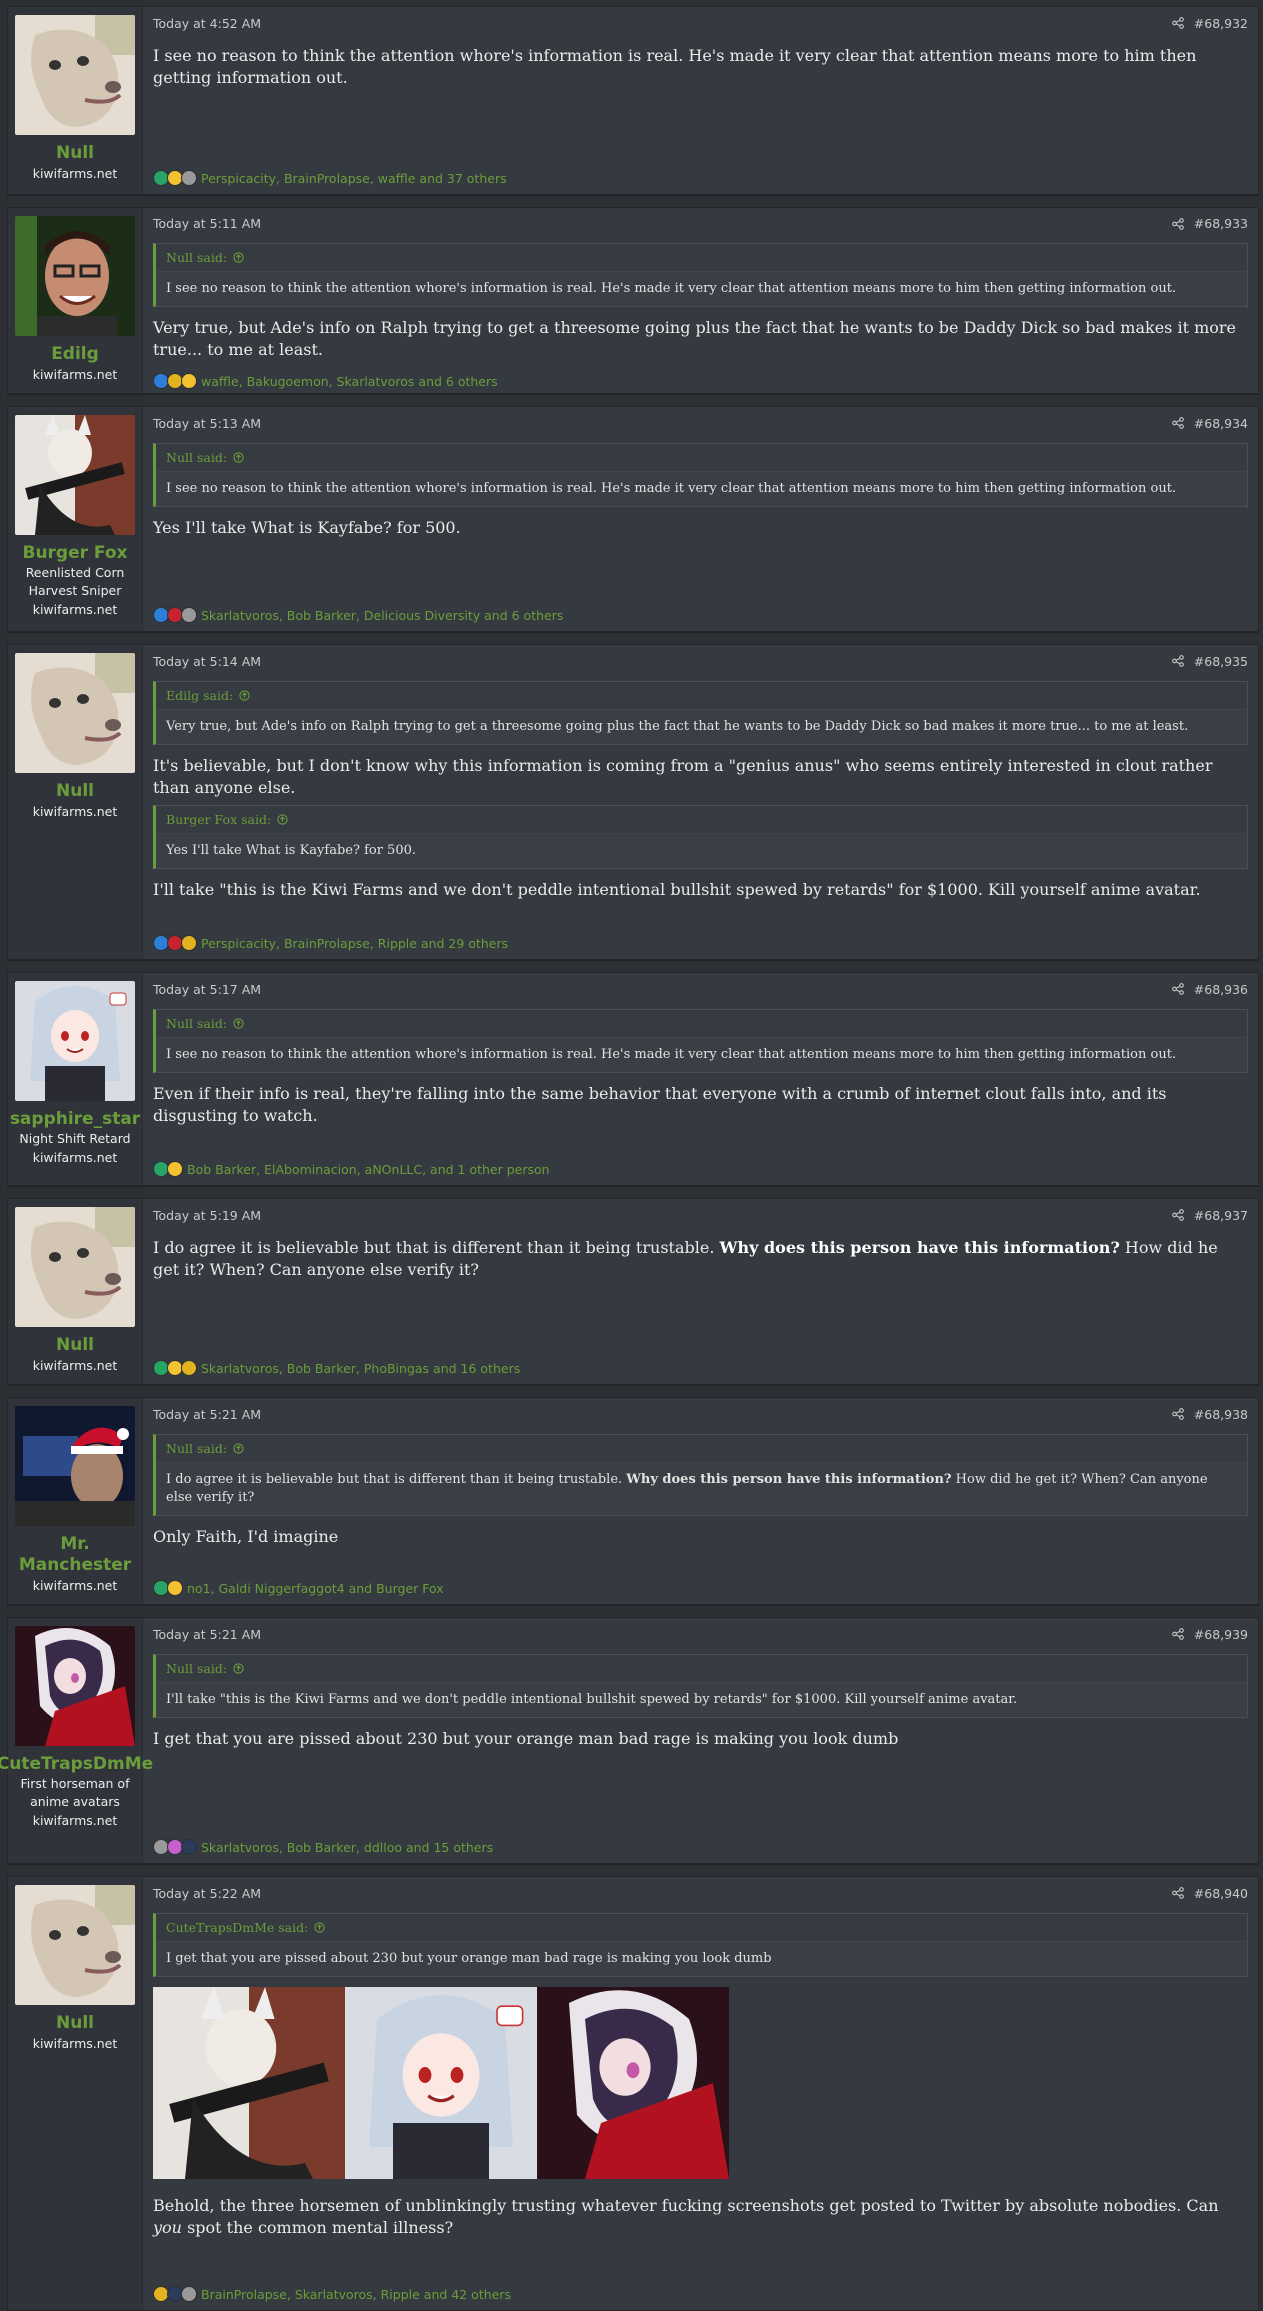 Image resolution: width=1263 pixels, height=2311 pixels. I want to click on username: Edilg, so click(75, 354).